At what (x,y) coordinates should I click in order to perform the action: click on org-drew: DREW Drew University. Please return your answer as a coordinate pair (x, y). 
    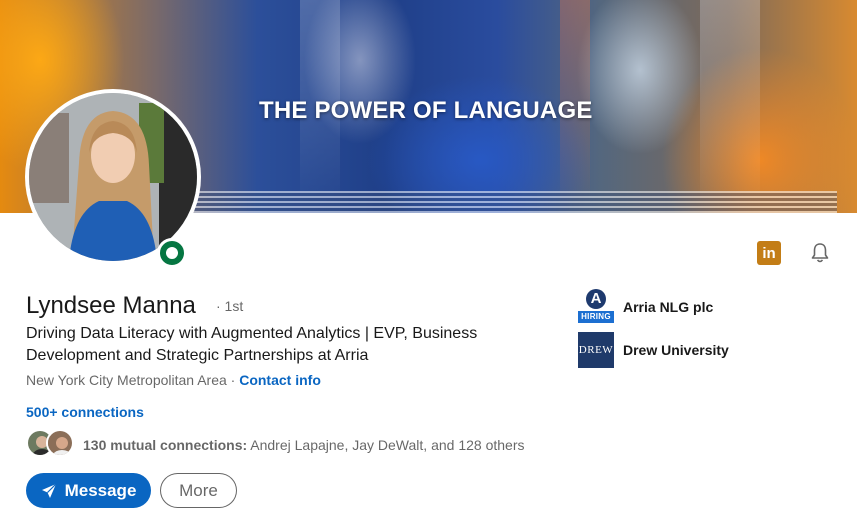
    Looking at the image, I should click on (653, 350).